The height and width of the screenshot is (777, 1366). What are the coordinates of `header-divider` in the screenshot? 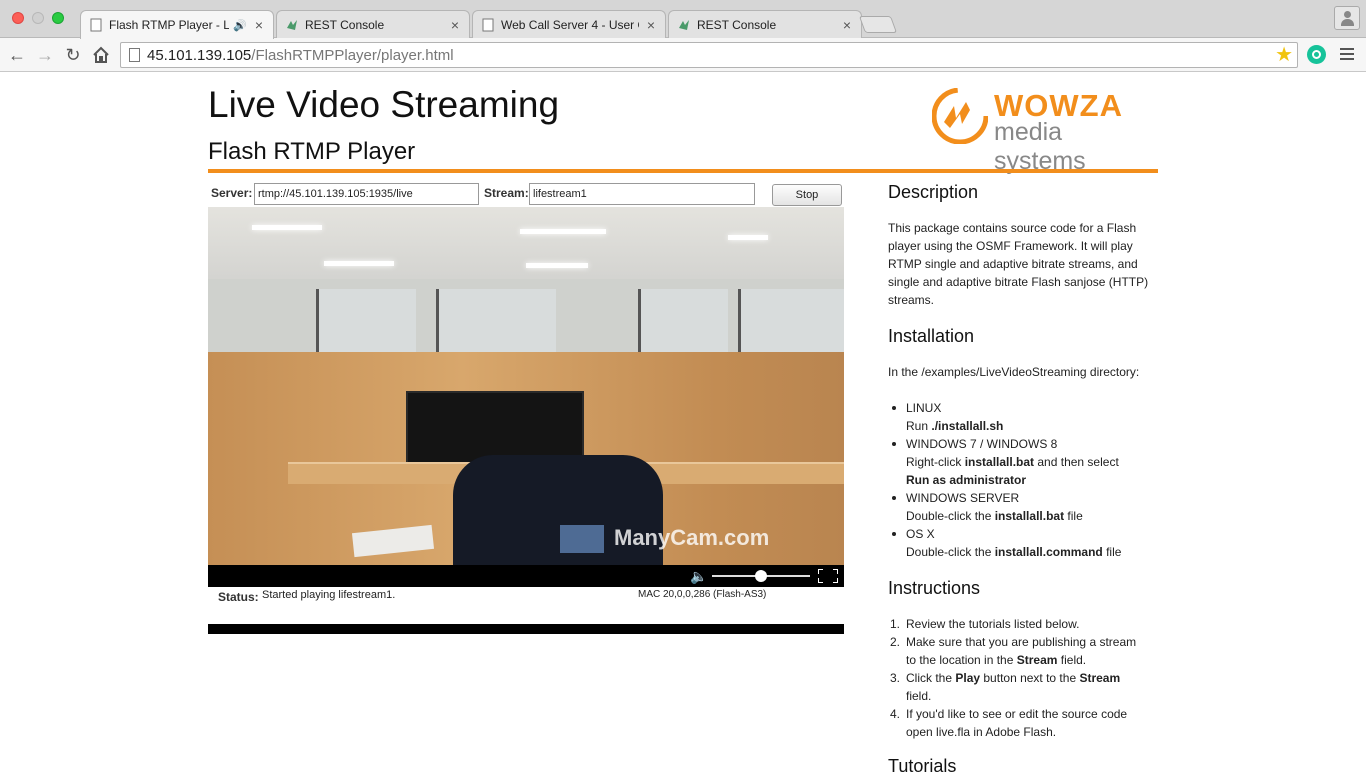 It's located at (683, 171).